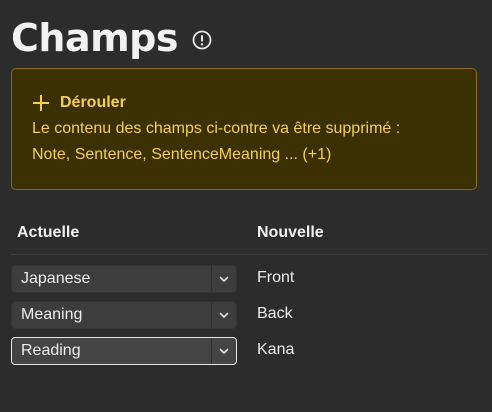 This screenshot has width=492, height=412. What do you see at coordinates (51, 350) in the screenshot?
I see `select-value: Reading` at bounding box center [51, 350].